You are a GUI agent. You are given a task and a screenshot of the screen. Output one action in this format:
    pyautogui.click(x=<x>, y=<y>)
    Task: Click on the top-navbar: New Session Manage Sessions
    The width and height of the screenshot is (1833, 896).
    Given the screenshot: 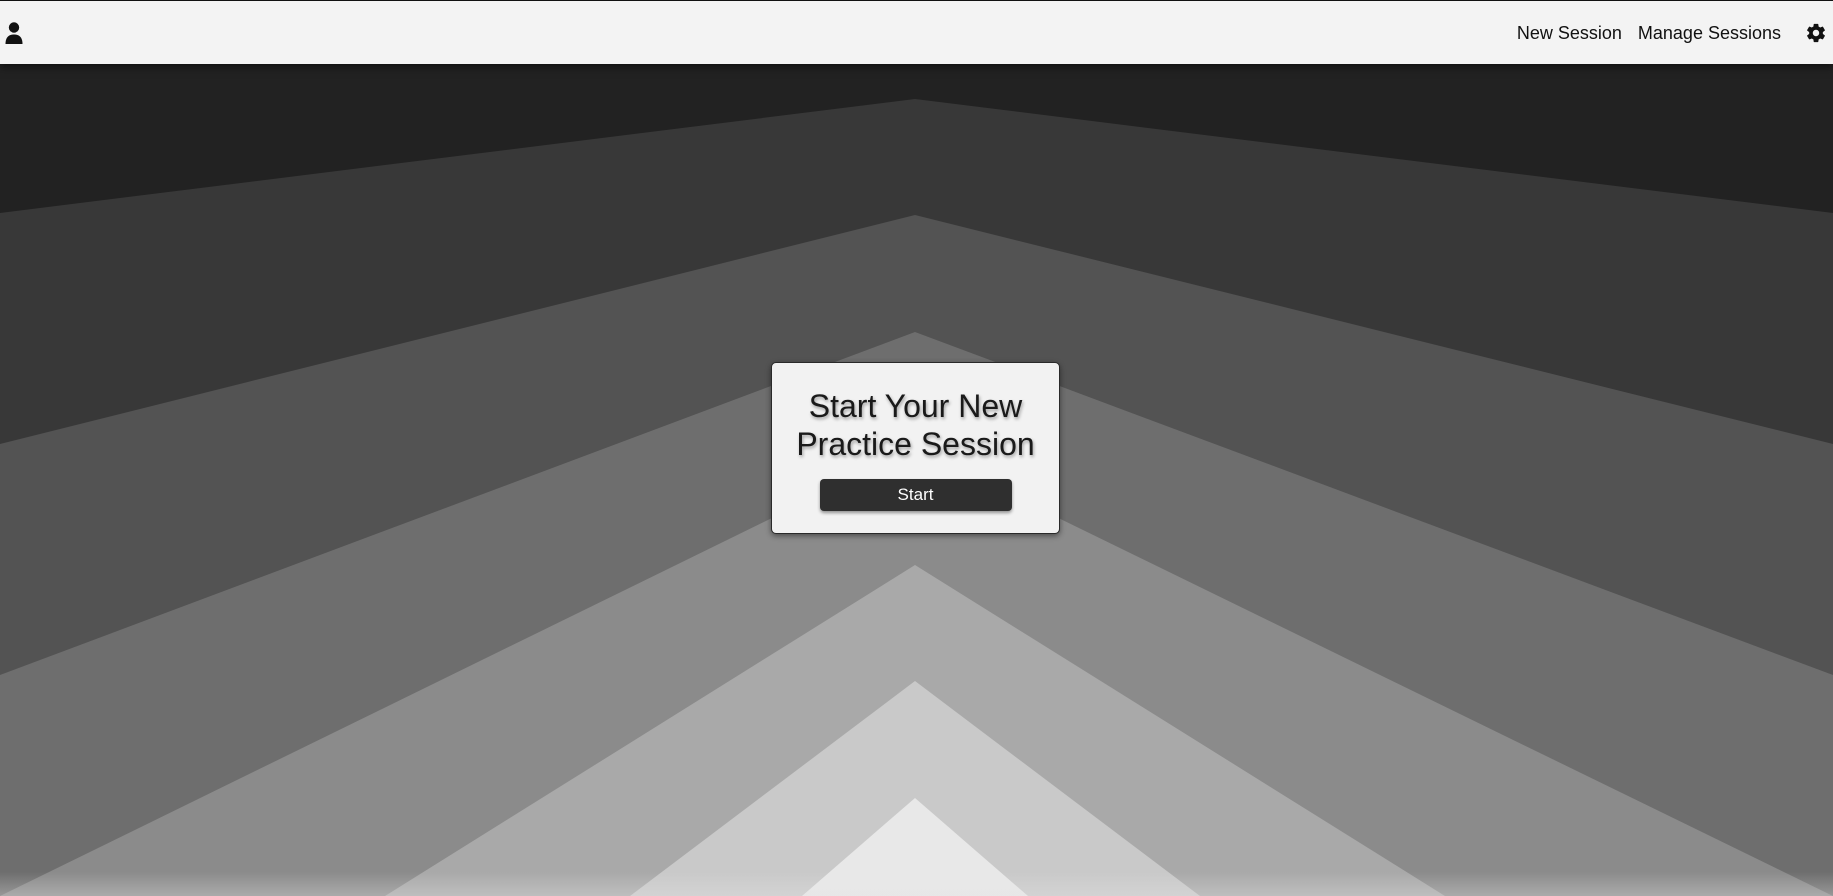 What is the action you would take?
    pyautogui.click(x=916, y=32)
    